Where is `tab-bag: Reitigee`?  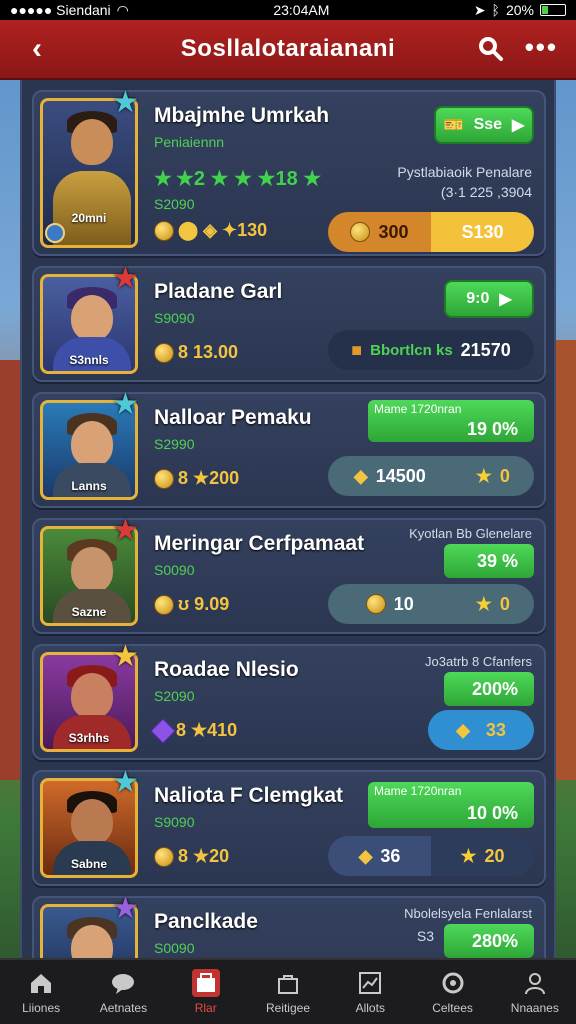
tab-bag: Reitigee is located at coordinates (288, 992).